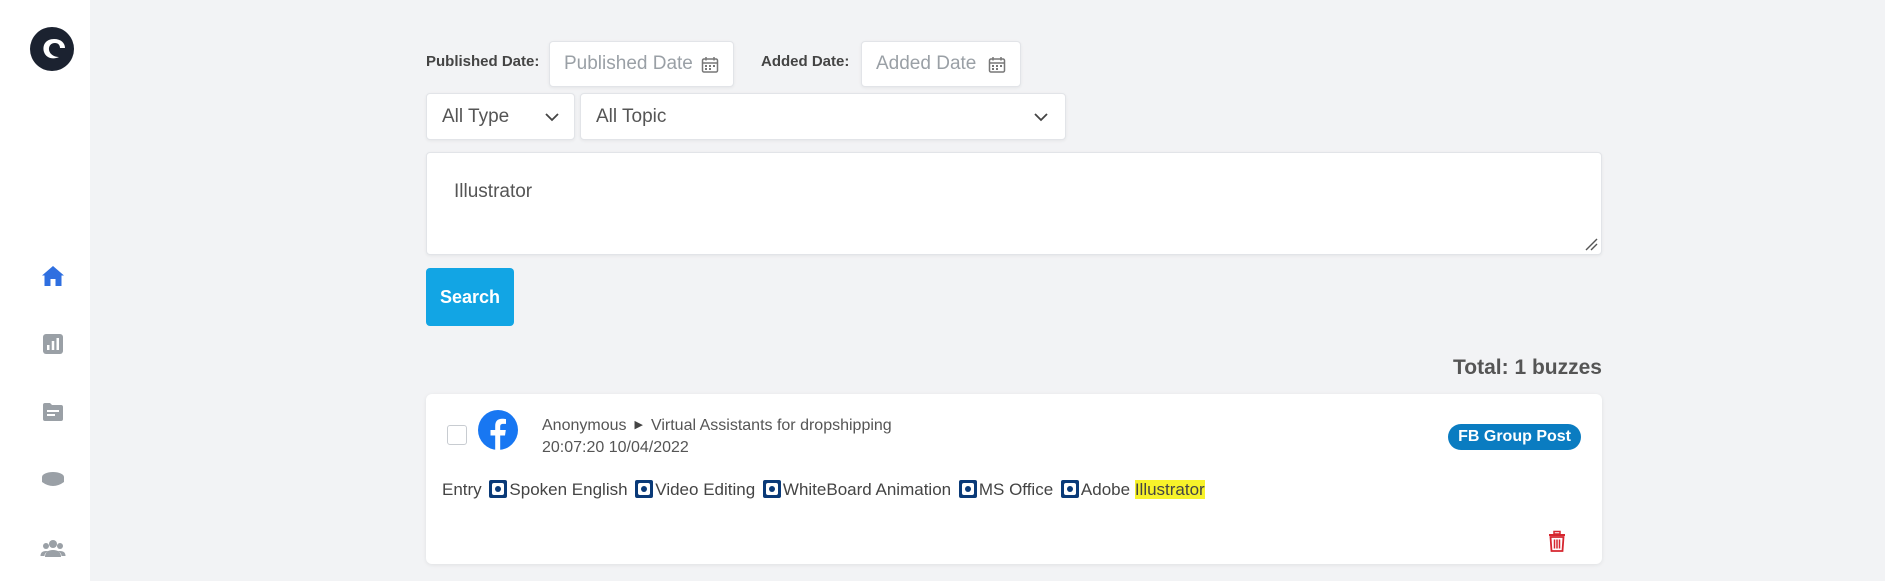 This screenshot has width=1885, height=581. Describe the element at coordinates (926, 63) in the screenshot. I see `added-date-placeholder: Added Date` at that location.